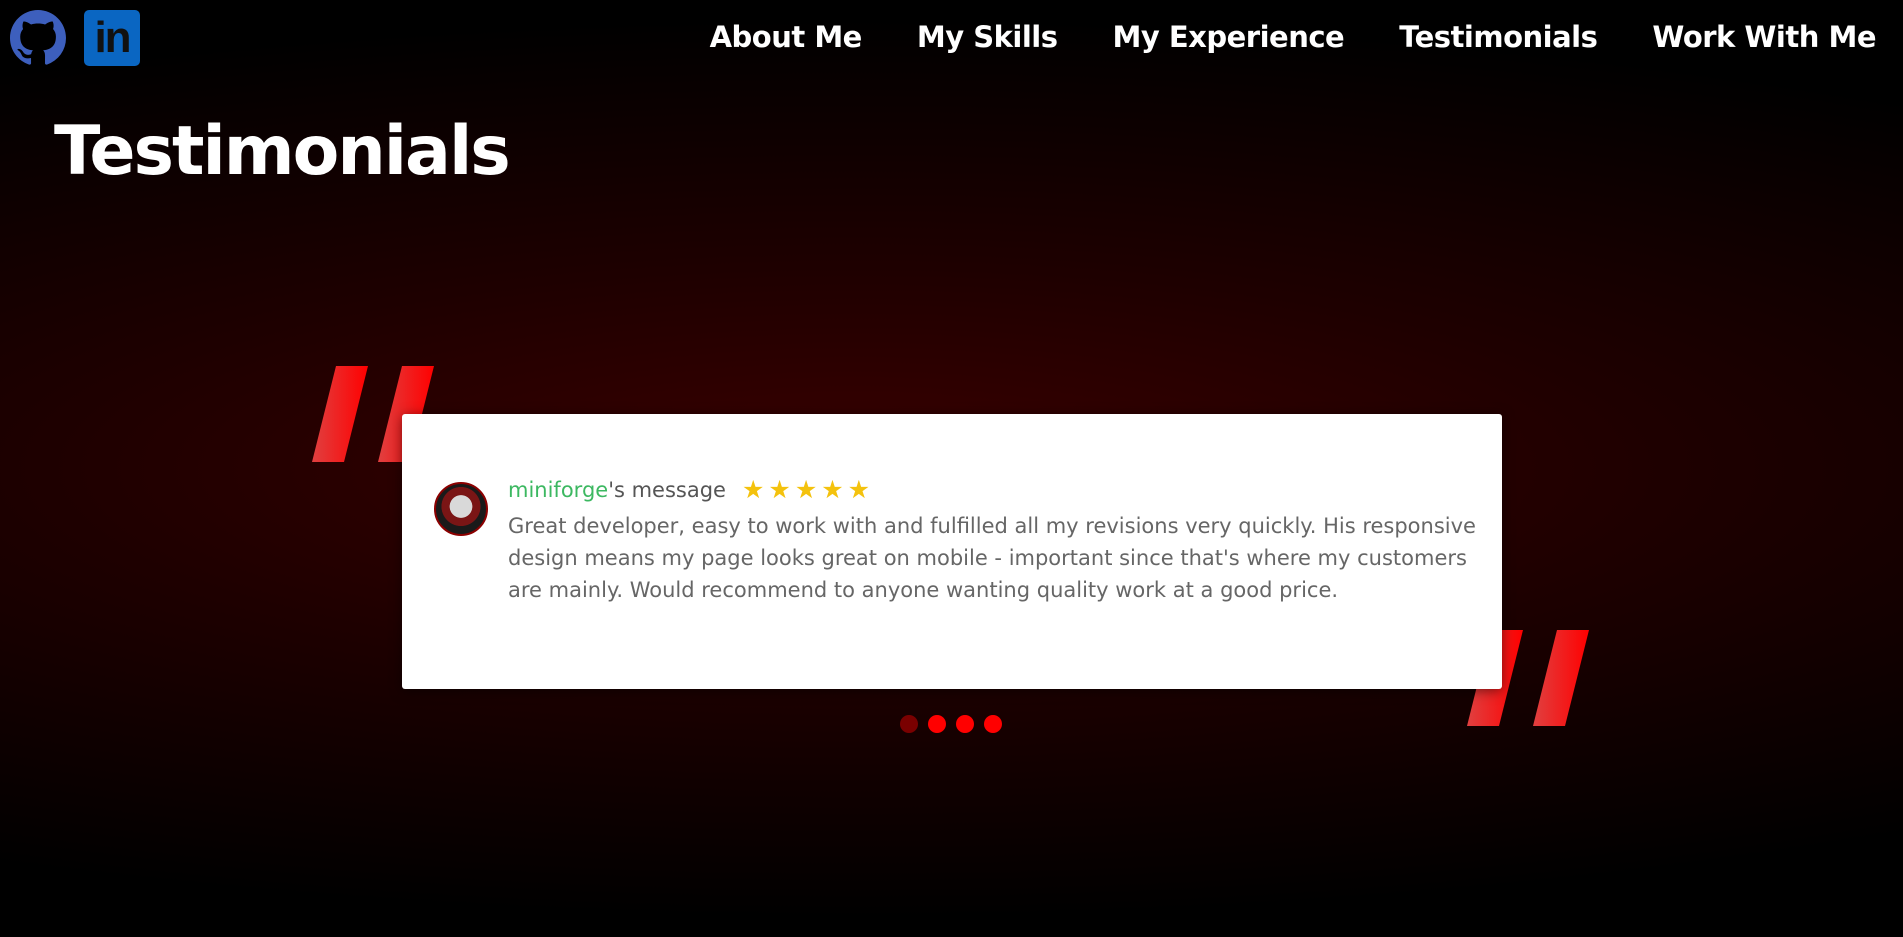  I want to click on github-link, so click(38, 38).